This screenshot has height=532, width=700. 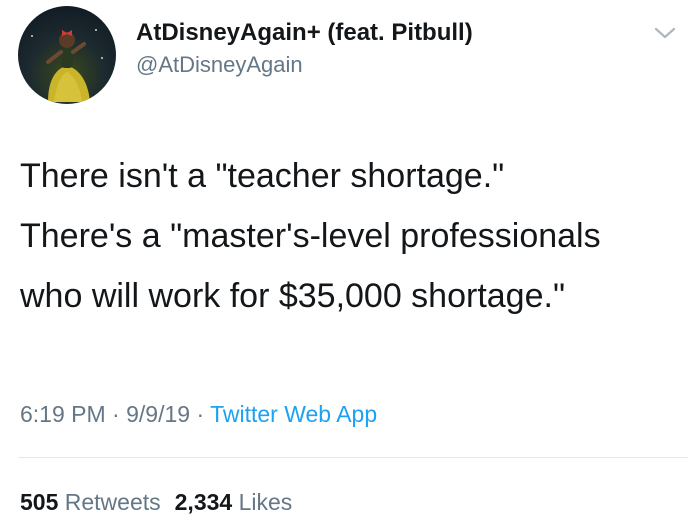 I want to click on retweets-count: 505, so click(x=39, y=502).